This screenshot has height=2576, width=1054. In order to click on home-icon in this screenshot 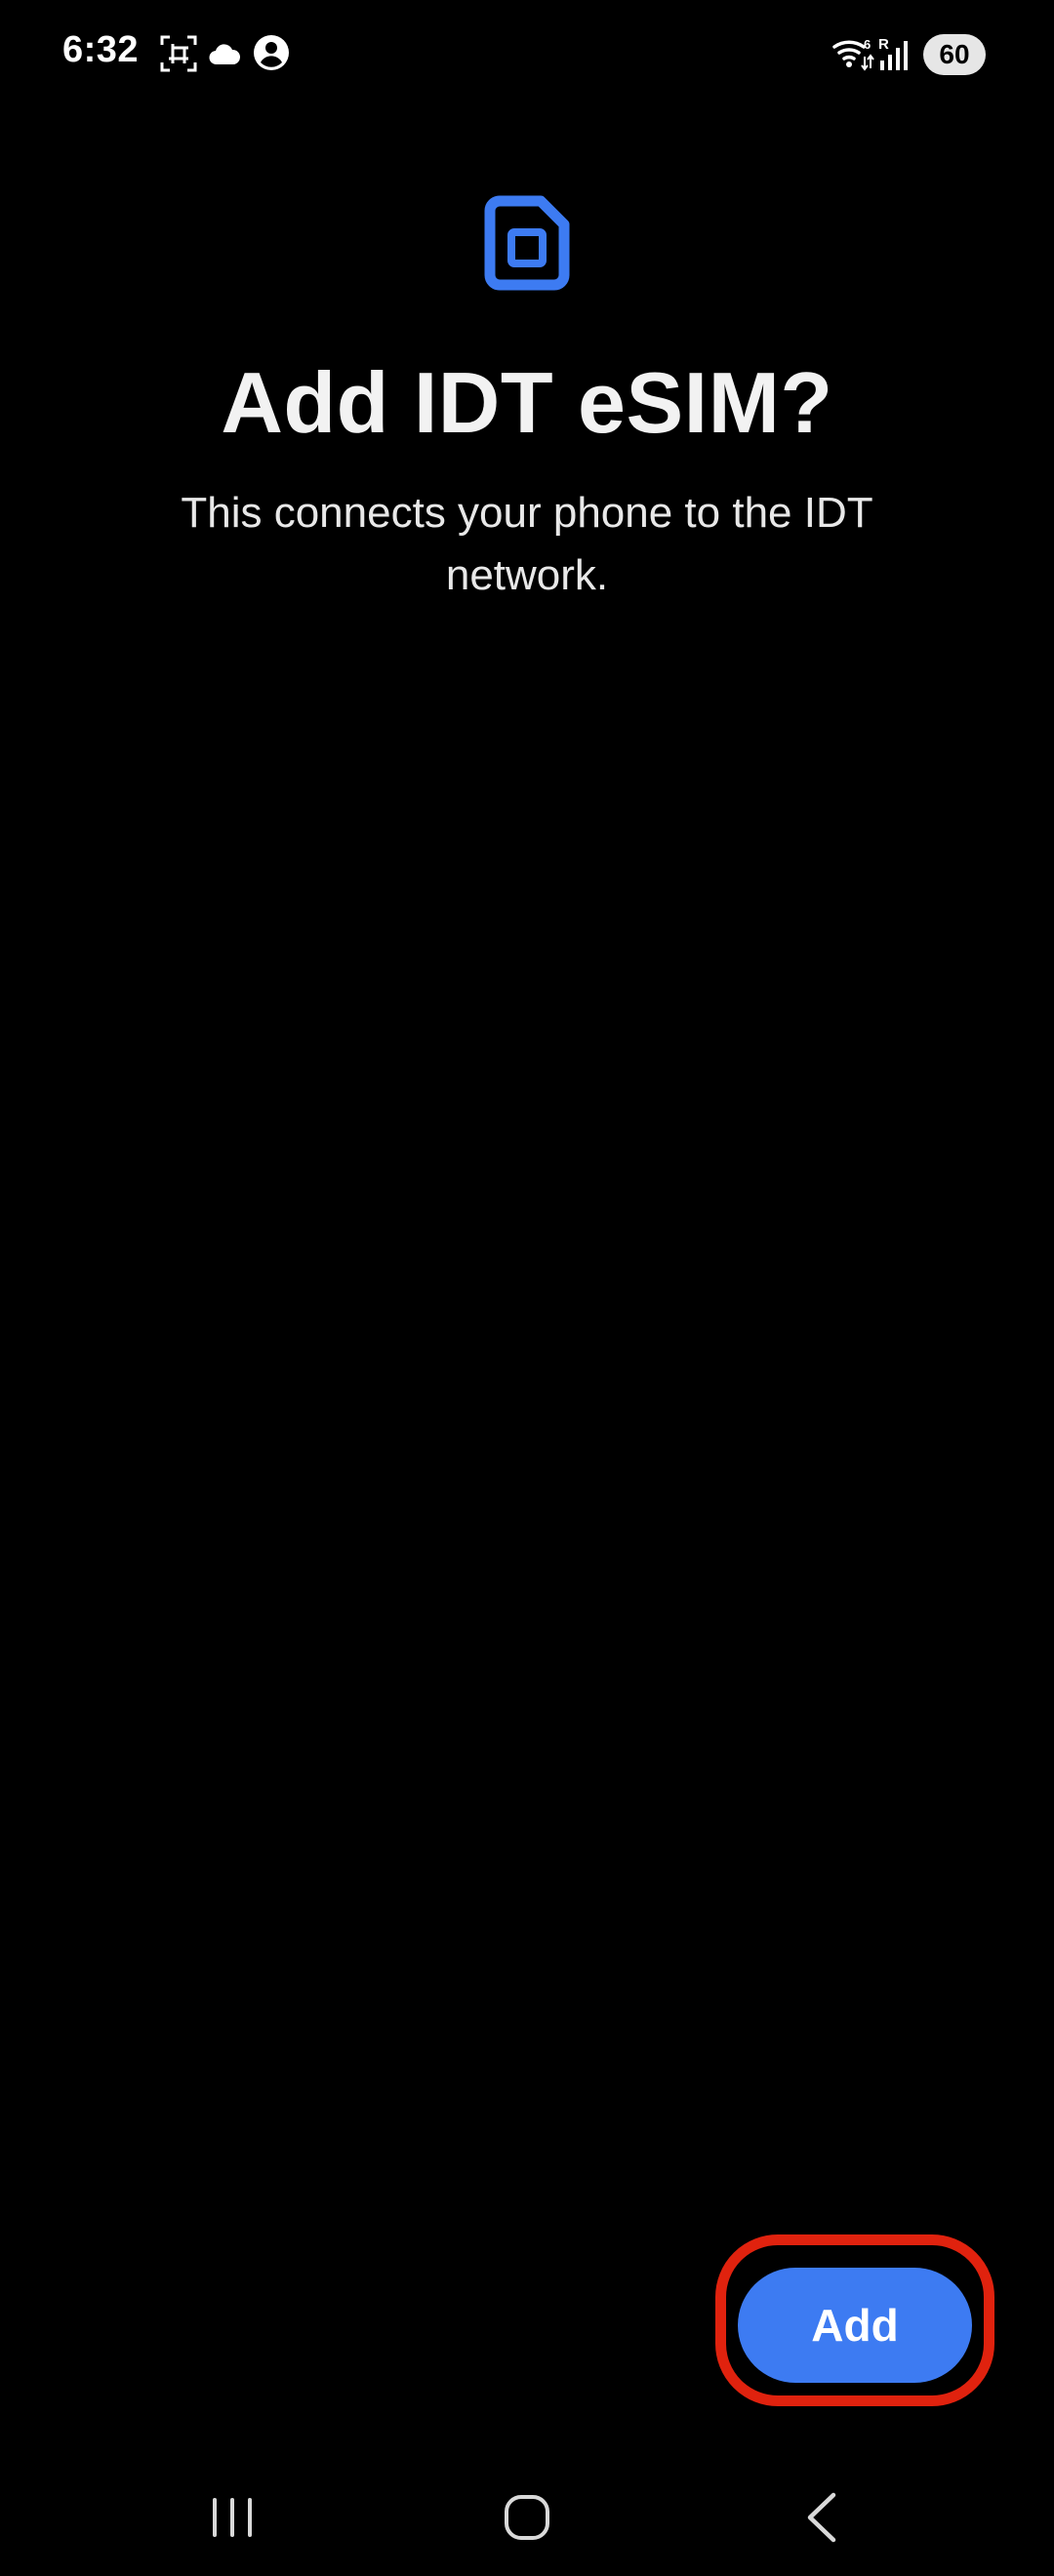, I will do `click(527, 2517)`.